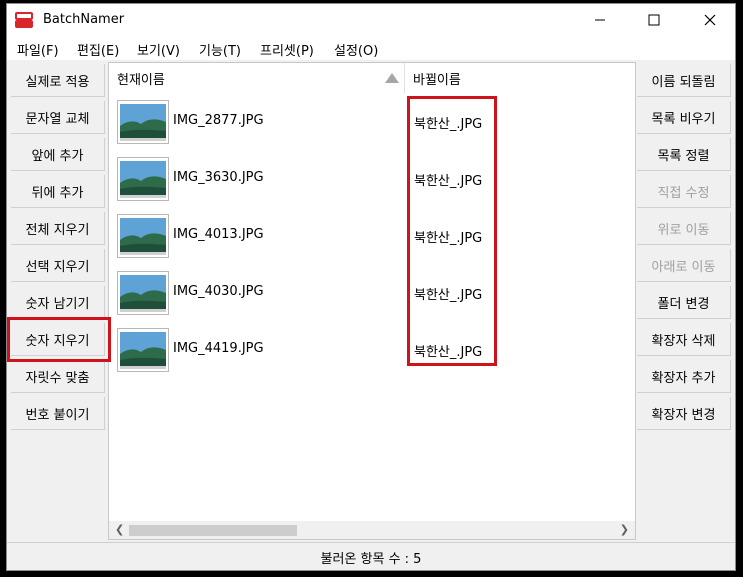 This screenshot has width=743, height=577. What do you see at coordinates (684, 413) in the screenshot?
I see `change-extension-button: 확장자 변경` at bounding box center [684, 413].